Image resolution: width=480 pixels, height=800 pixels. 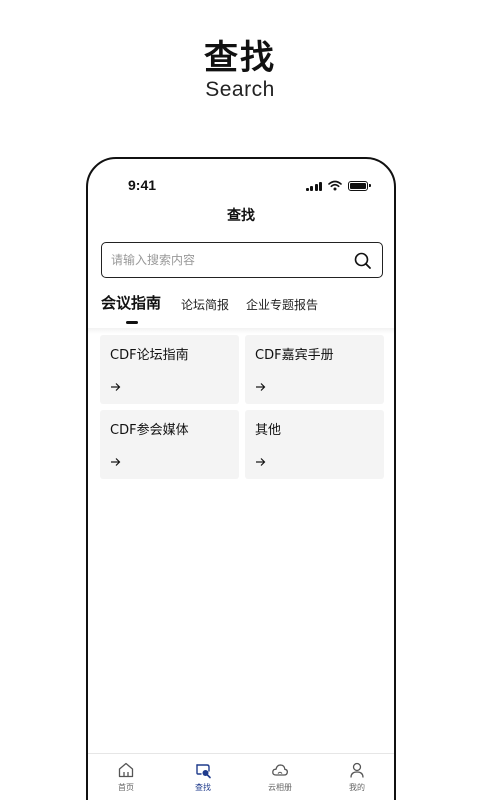 I want to click on nav-home-label: 首页, so click(x=126, y=787).